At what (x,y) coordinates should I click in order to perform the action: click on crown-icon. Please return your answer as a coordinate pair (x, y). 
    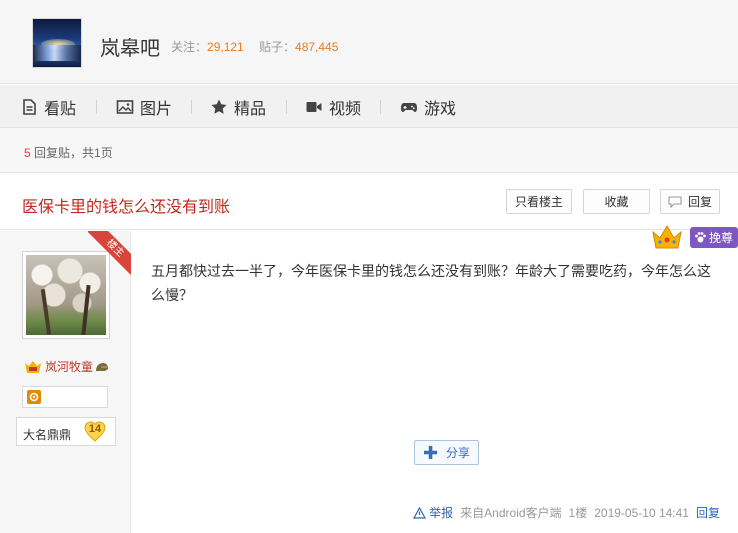
    Looking at the image, I should click on (667, 237).